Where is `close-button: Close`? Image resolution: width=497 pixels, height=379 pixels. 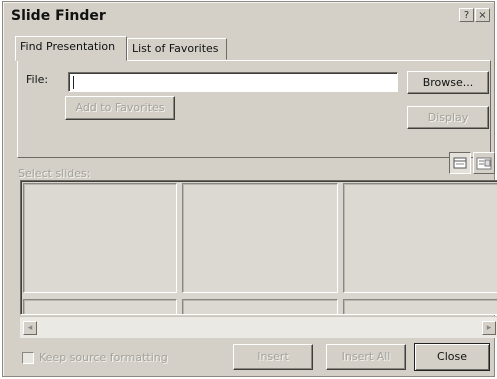
close-button: Close is located at coordinates (452, 357).